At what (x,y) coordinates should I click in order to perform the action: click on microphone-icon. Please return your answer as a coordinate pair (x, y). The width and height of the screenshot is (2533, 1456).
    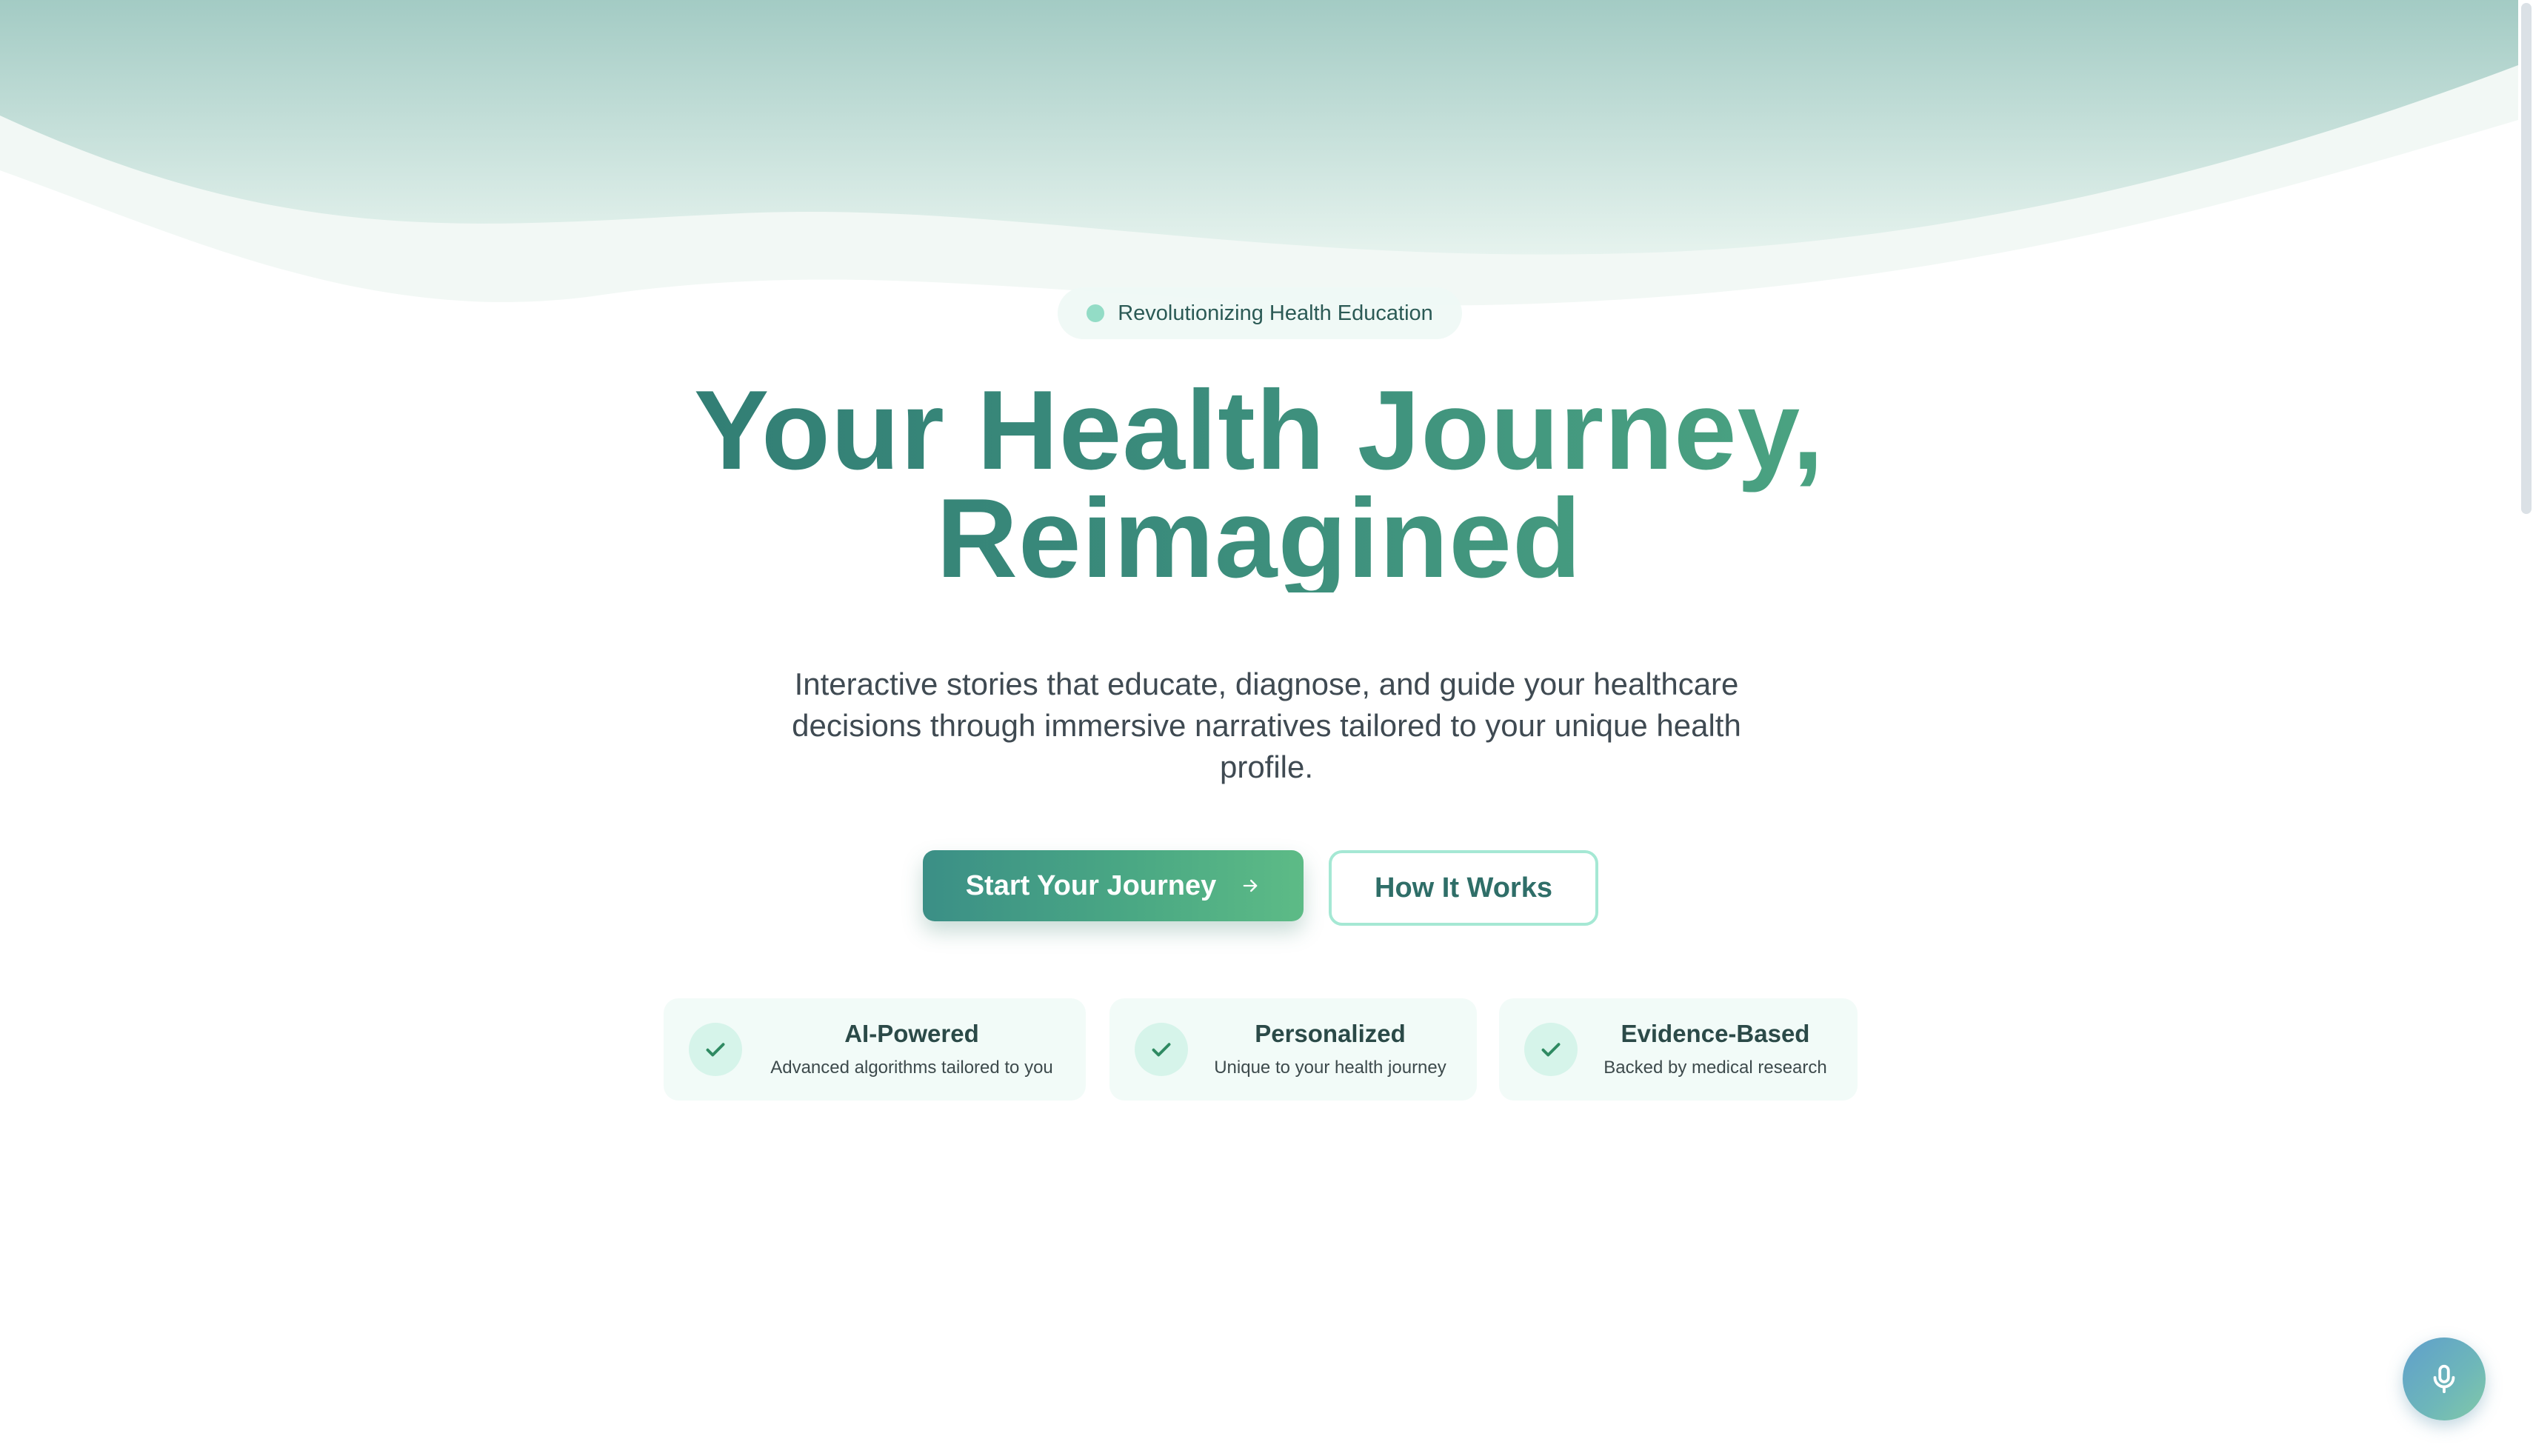
    Looking at the image, I should click on (2444, 1379).